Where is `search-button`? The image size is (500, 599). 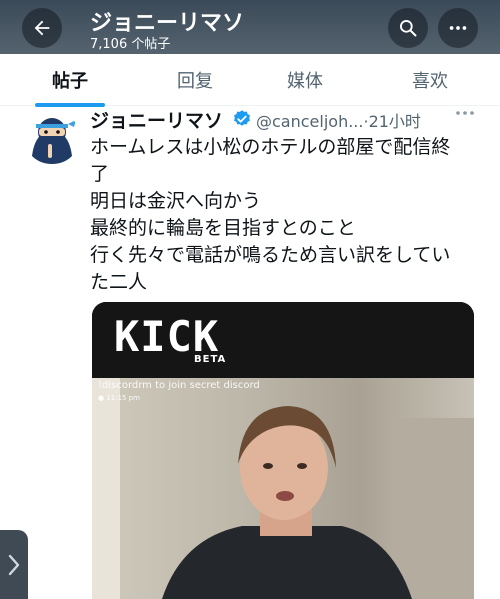
search-button is located at coordinates (408, 28).